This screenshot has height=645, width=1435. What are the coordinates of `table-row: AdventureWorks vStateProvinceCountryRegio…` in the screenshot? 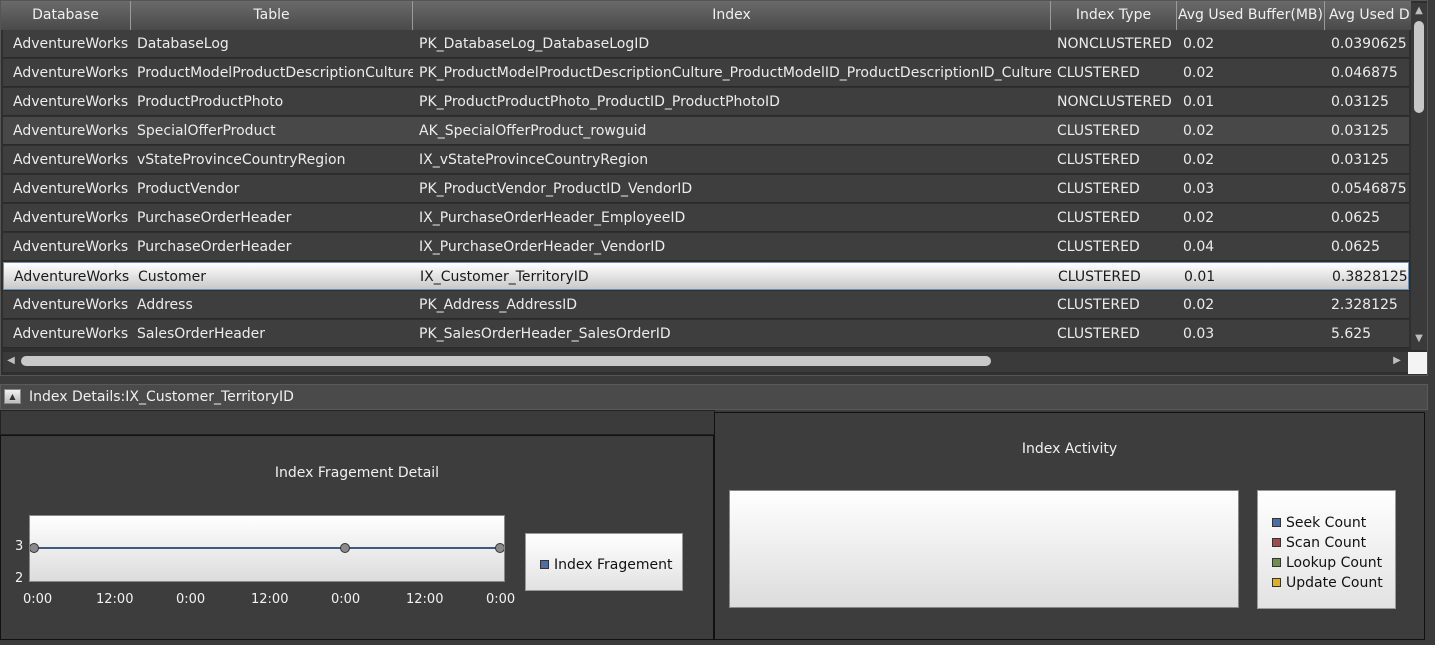 It's located at (706, 160).